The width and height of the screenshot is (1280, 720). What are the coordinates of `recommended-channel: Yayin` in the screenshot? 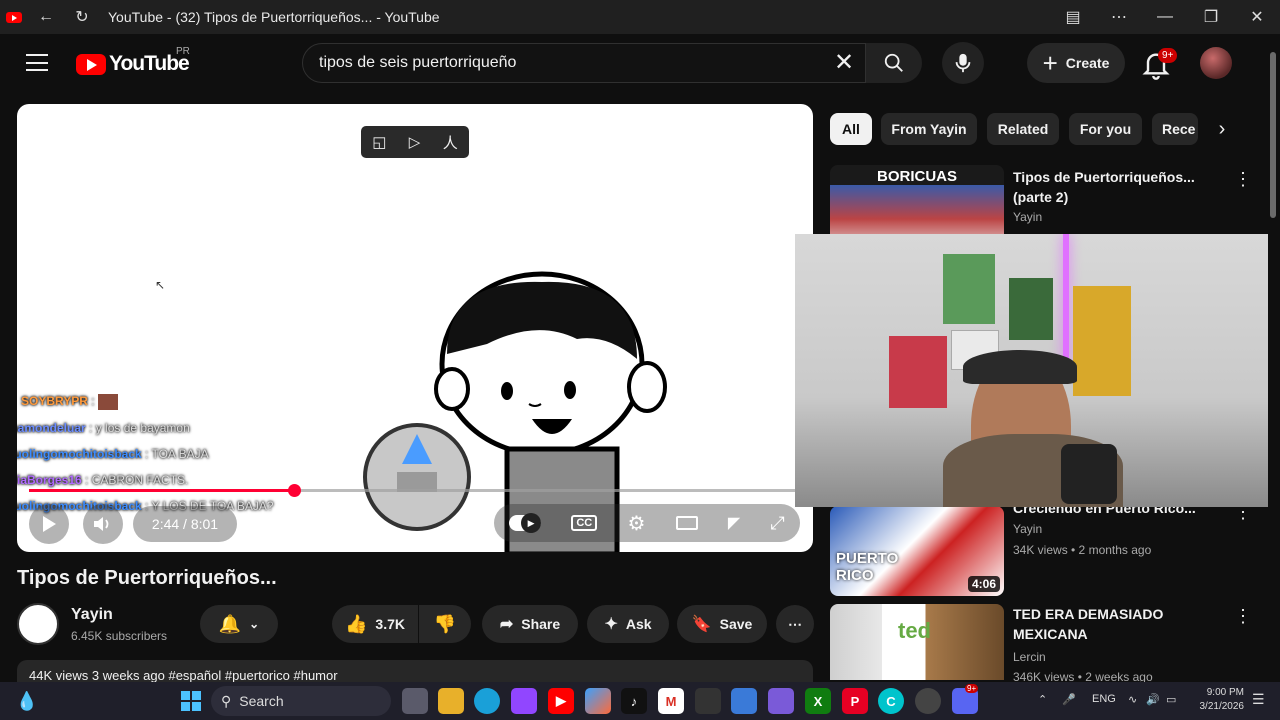 It's located at (1028, 217).